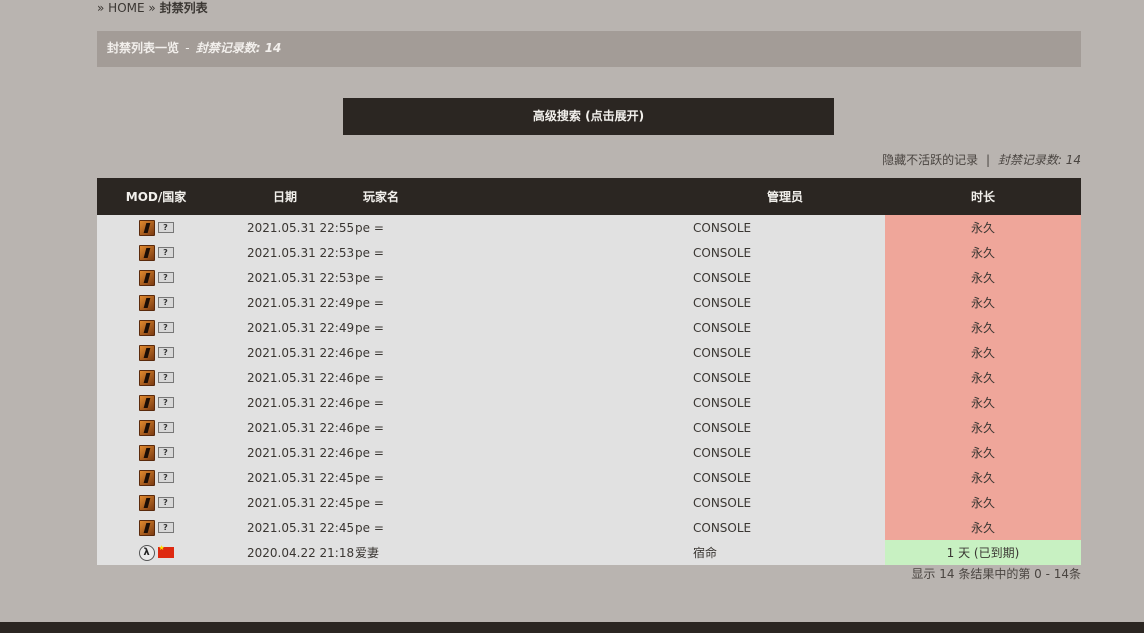 The height and width of the screenshot is (633, 1144). I want to click on pagination-summary: 显示 14 条结果中的第 0 - 14条, so click(996, 574).